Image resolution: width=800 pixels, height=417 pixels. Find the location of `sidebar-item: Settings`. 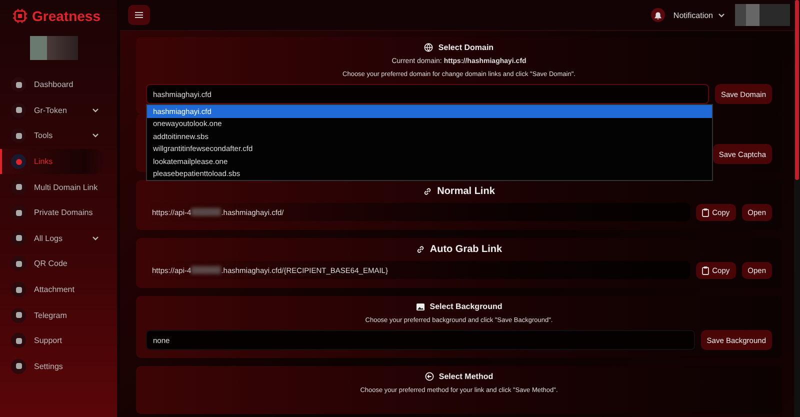

sidebar-item: Settings is located at coordinates (58, 367).